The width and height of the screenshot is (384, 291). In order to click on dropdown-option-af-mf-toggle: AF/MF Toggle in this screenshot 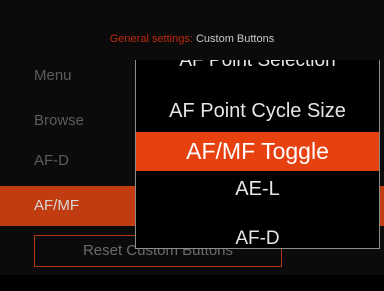, I will do `click(257, 151)`.